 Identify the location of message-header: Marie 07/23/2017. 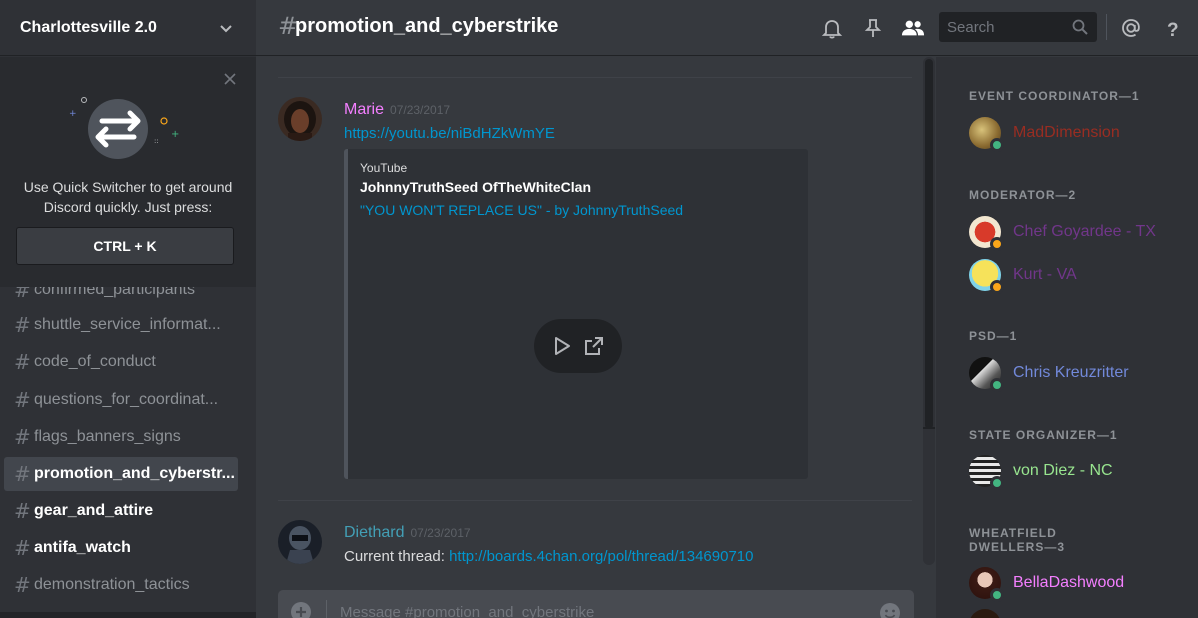
(397, 110).